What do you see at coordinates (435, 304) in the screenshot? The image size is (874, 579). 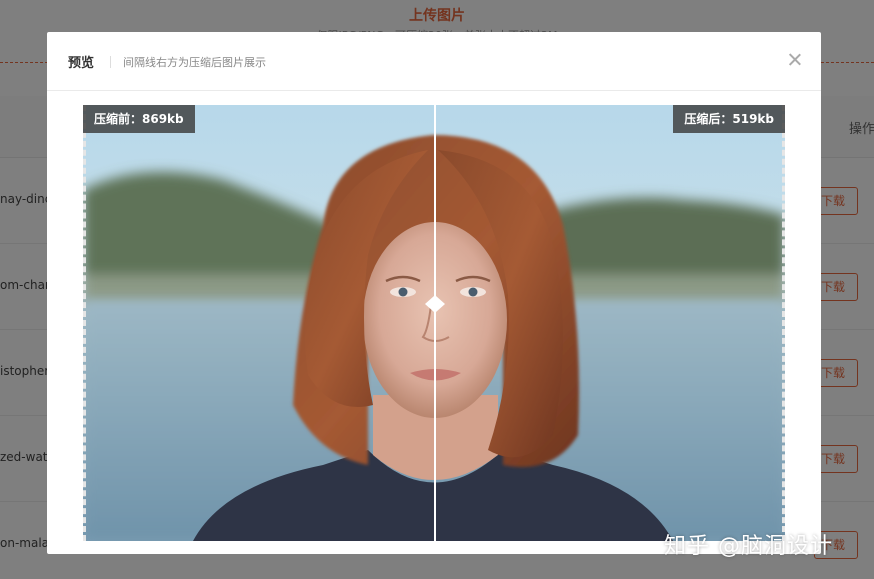 I see `drag-handle-icon` at bounding box center [435, 304].